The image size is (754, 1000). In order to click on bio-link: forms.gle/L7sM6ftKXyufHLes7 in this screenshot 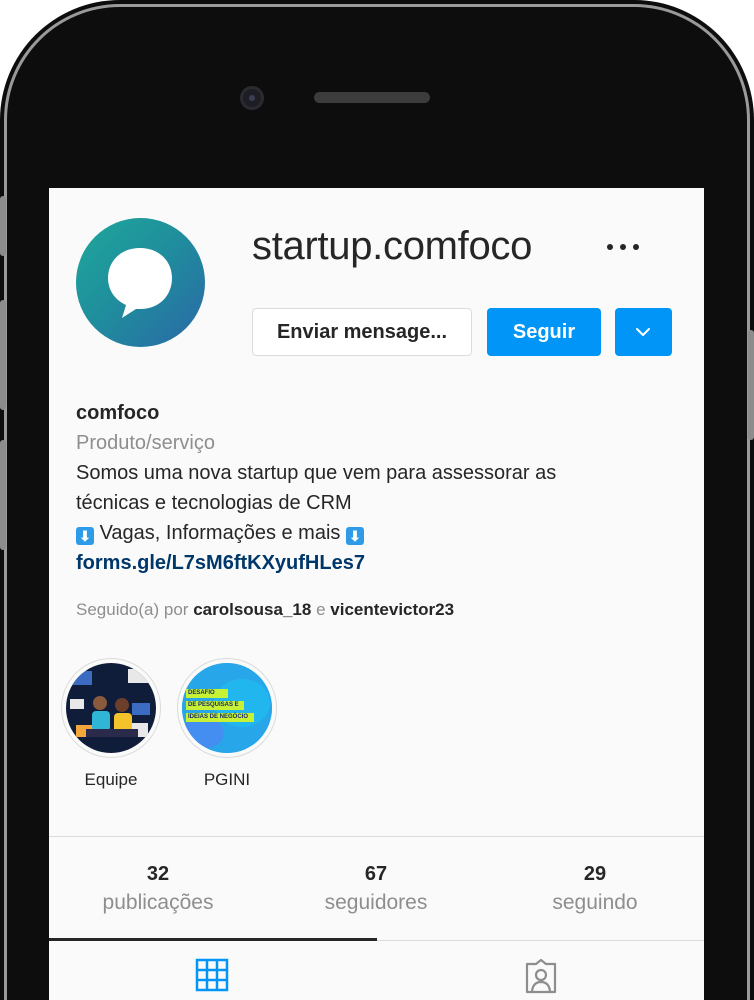, I will do `click(376, 563)`.